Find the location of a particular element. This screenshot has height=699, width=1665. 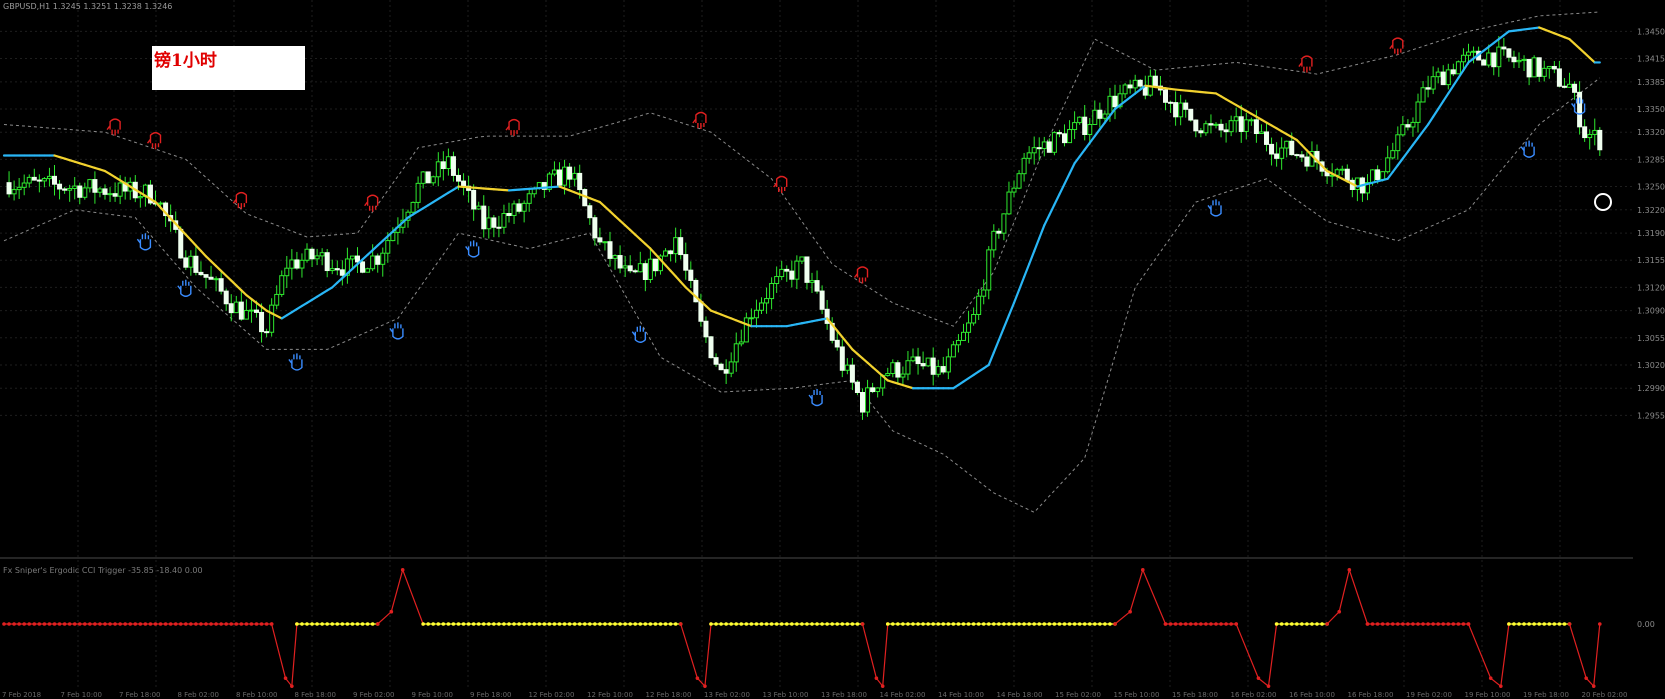

time-tick-label: 8 Feb 18:00 is located at coordinates (315, 695).